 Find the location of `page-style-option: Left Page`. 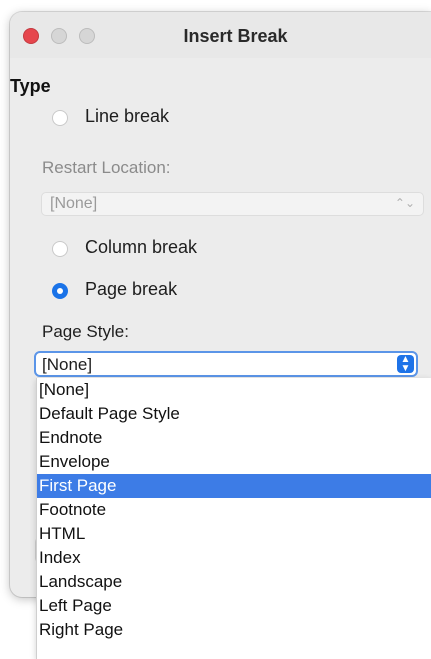

page-style-option: Left Page is located at coordinates (234, 606).